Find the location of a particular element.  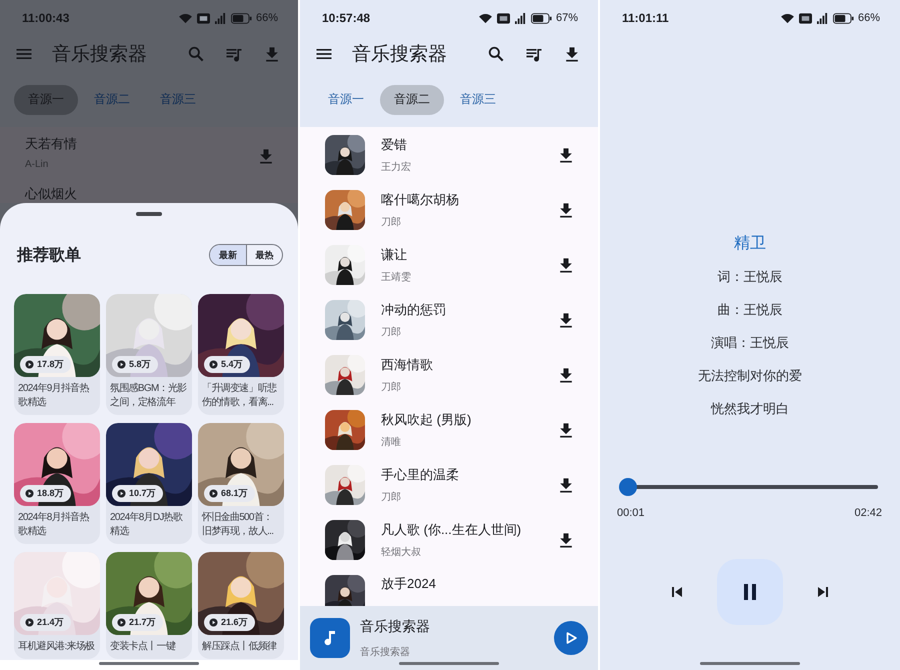

sort-toggle: 最新 is located at coordinates (228, 255).